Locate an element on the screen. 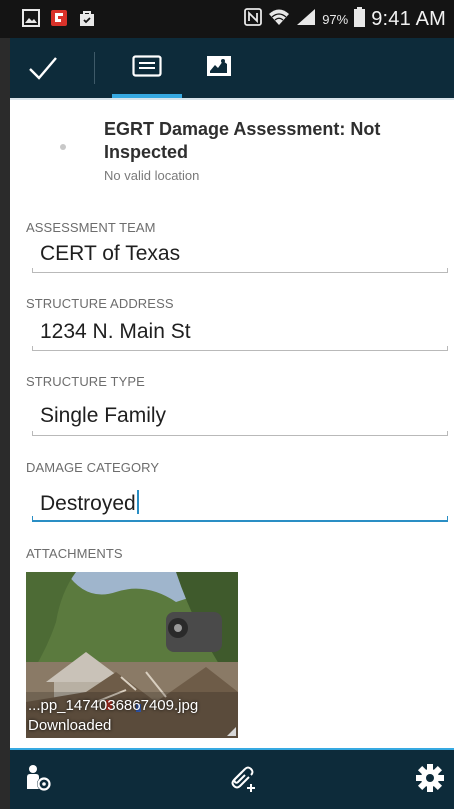 The height and width of the screenshot is (809, 454). damage-category-label: DAMAGE CATEGORY is located at coordinates (93, 467).